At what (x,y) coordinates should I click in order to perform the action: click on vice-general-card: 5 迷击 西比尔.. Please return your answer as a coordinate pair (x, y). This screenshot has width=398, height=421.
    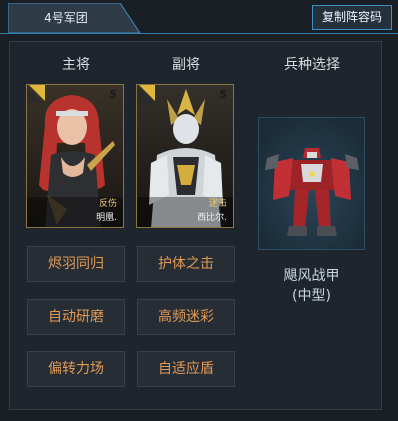
    Looking at the image, I should click on (185, 156).